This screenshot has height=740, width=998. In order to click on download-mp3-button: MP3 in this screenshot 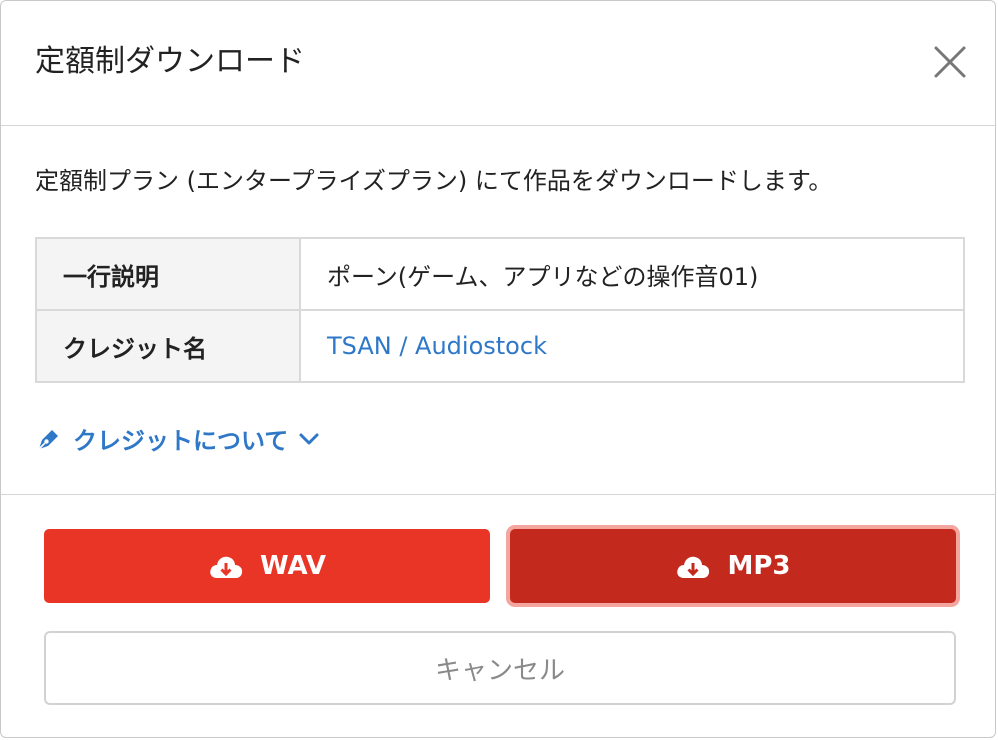, I will do `click(733, 566)`.